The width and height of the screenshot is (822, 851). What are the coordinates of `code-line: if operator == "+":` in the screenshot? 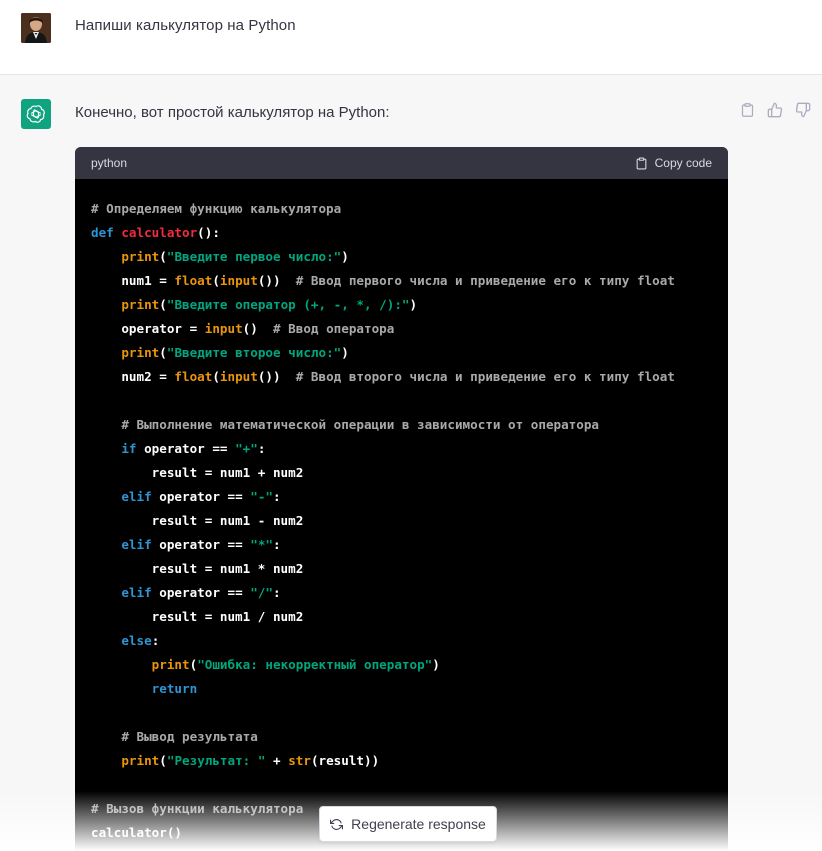 It's located at (401, 449).